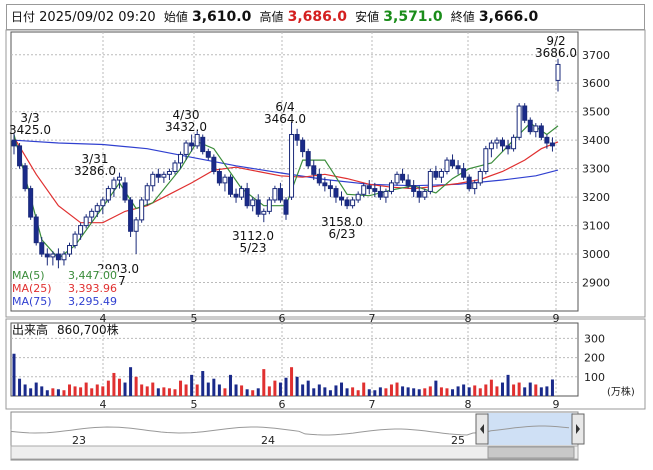 Image resolution: width=653 pixels, height=470 pixels. I want to click on navigator-left-handle, so click(482, 429).